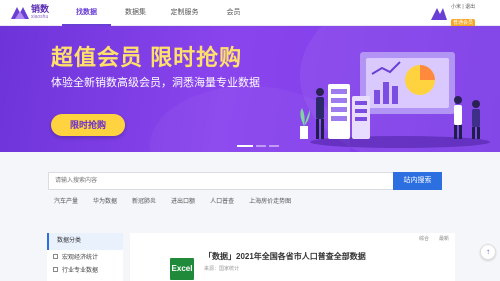  Describe the element at coordinates (439, 13) in the screenshot. I see `avatar` at that location.